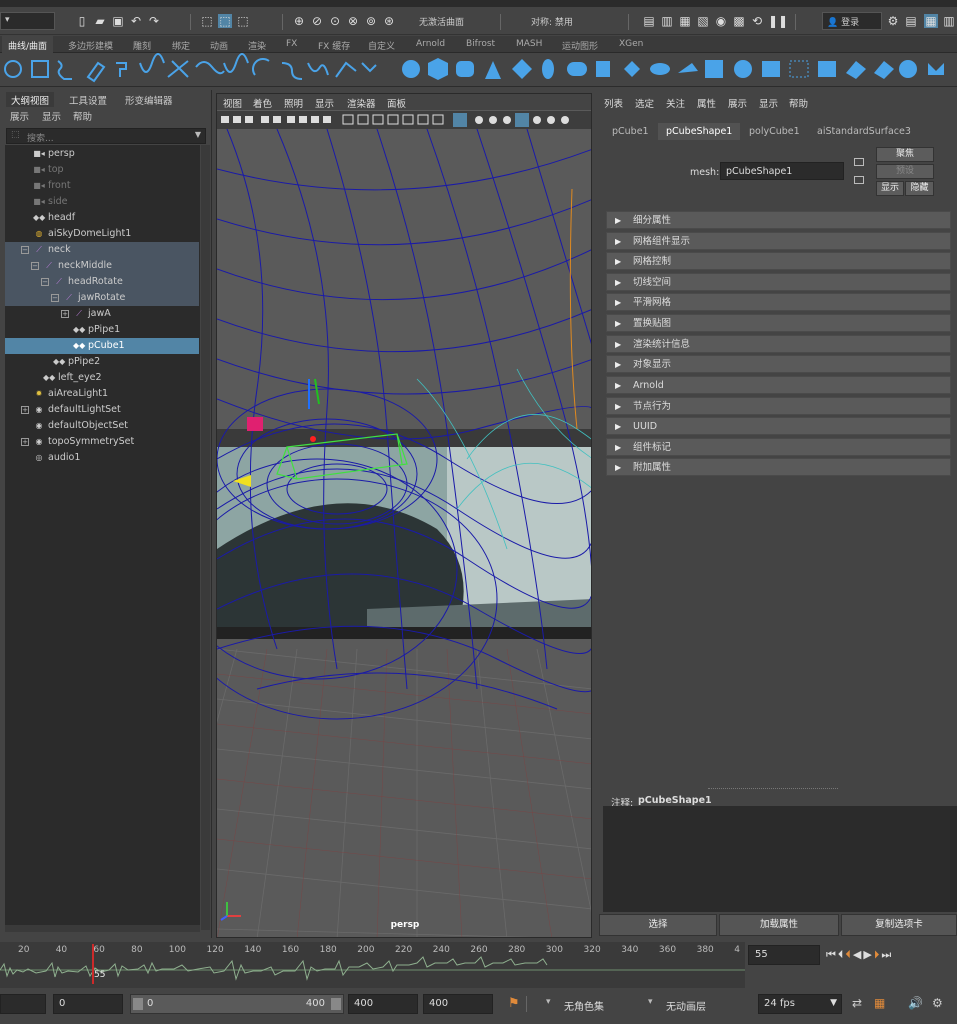  What do you see at coordinates (82, 116) in the screenshot?
I see `outliner-menu-help: 帮助` at bounding box center [82, 116].